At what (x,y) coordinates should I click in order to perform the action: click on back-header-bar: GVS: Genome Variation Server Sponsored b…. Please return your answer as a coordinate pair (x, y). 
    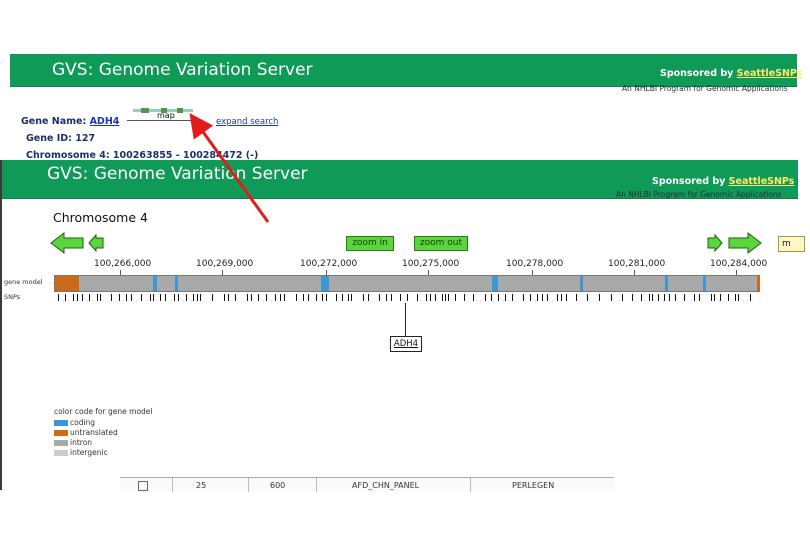
    Looking at the image, I should click on (406, 70).